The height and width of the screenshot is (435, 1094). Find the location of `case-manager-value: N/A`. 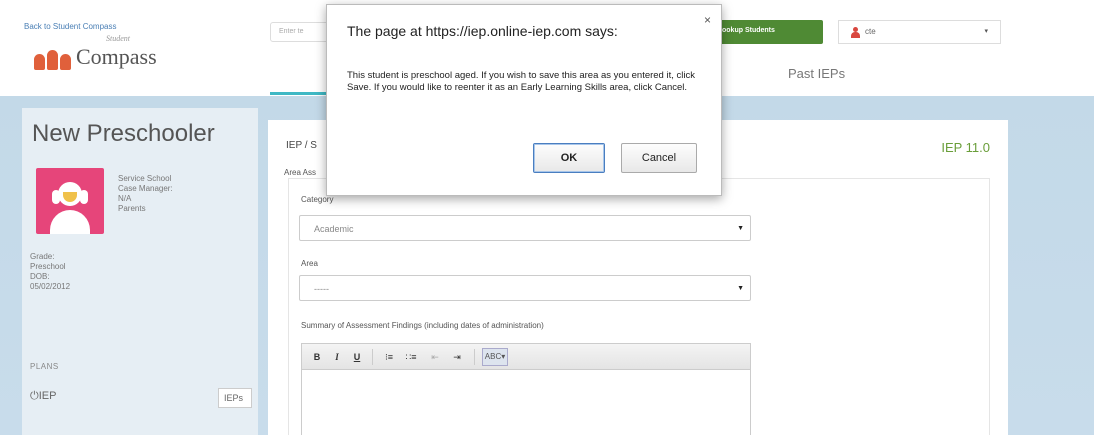

case-manager-value: N/A is located at coordinates (125, 198).